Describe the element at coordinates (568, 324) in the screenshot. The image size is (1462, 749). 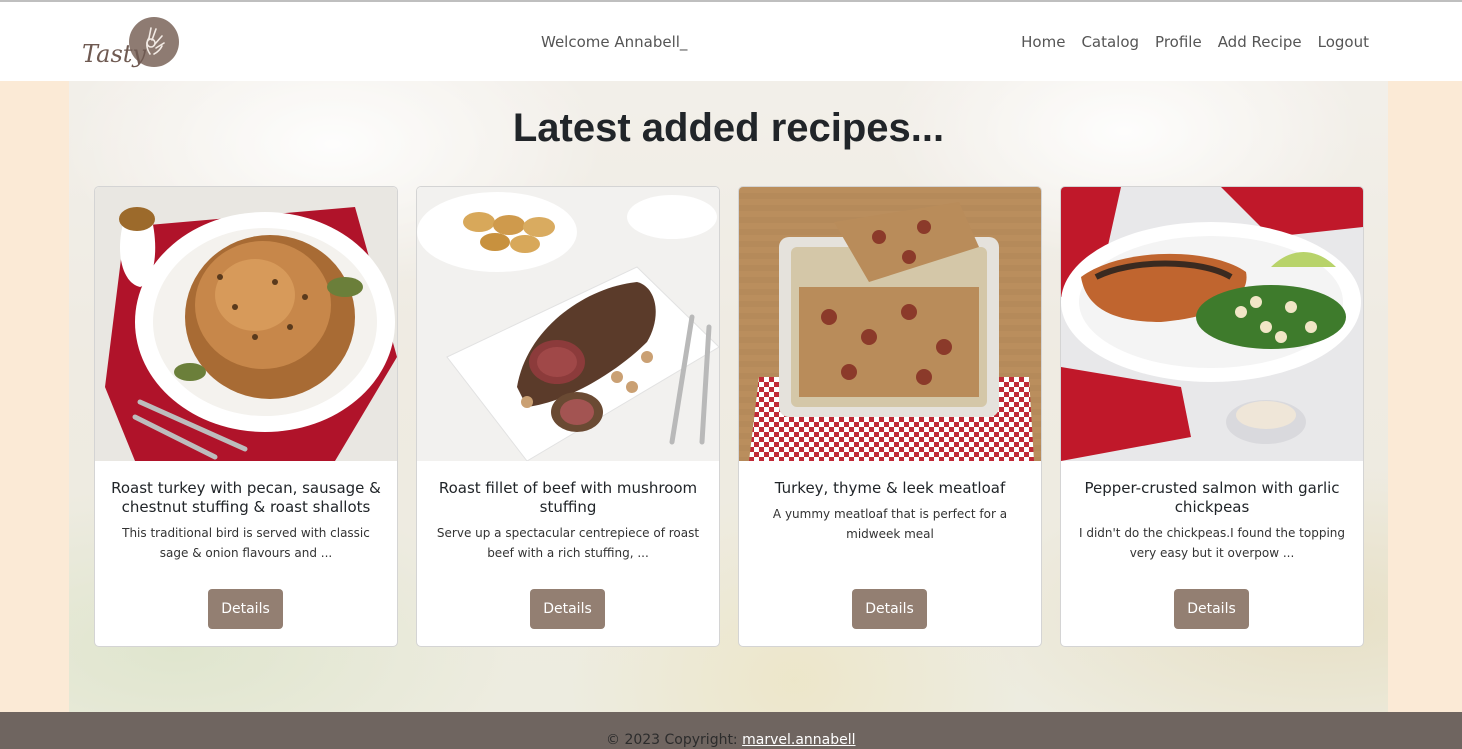
I see `roast-beef-image` at that location.